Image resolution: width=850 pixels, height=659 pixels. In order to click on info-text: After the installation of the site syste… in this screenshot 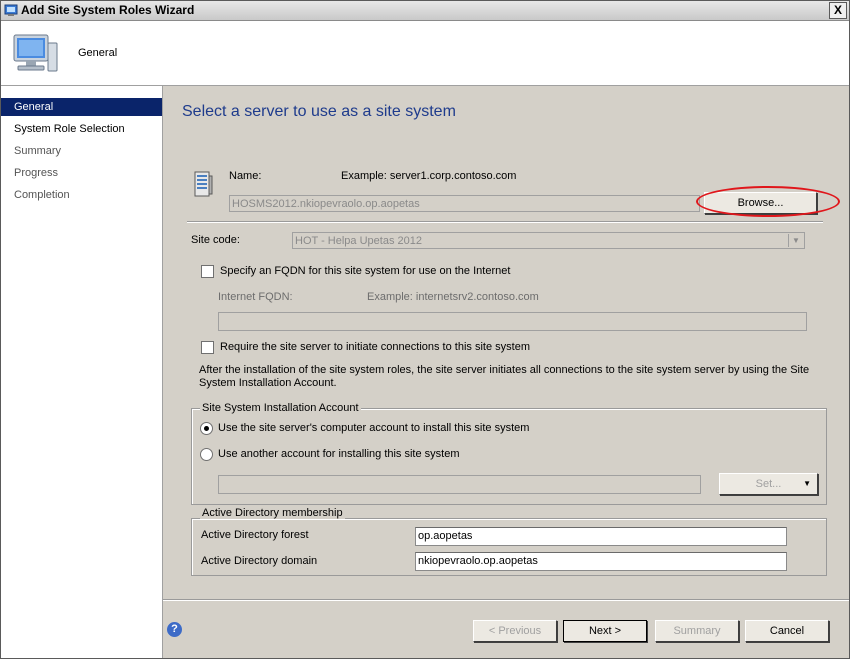, I will do `click(504, 376)`.